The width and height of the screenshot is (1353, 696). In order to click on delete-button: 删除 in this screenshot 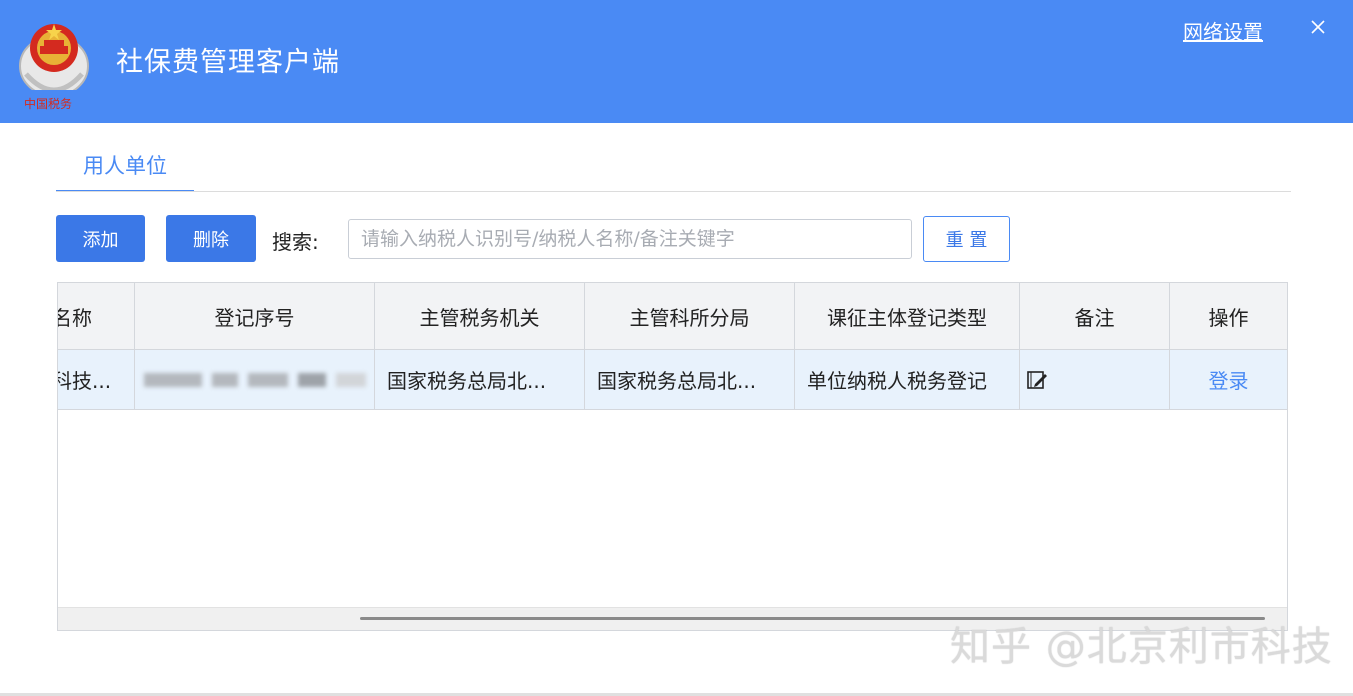, I will do `click(211, 238)`.